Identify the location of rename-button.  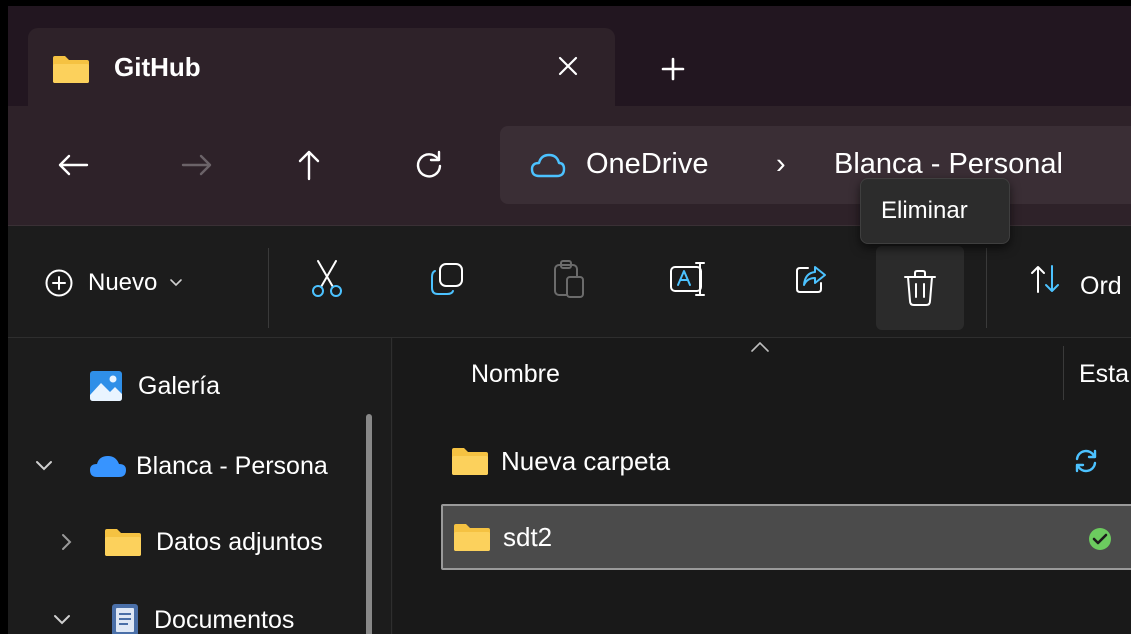
(689, 279).